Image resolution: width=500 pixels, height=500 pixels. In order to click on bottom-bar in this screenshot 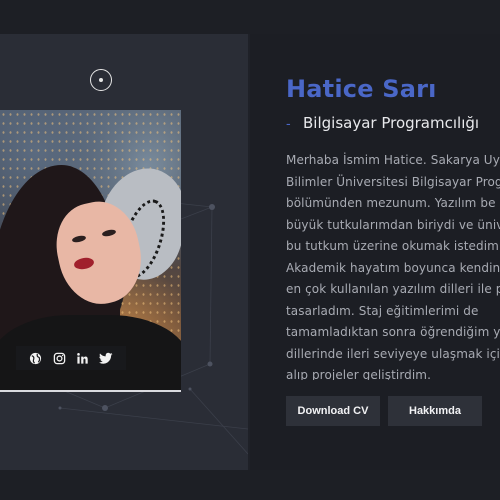, I will do `click(250, 485)`.